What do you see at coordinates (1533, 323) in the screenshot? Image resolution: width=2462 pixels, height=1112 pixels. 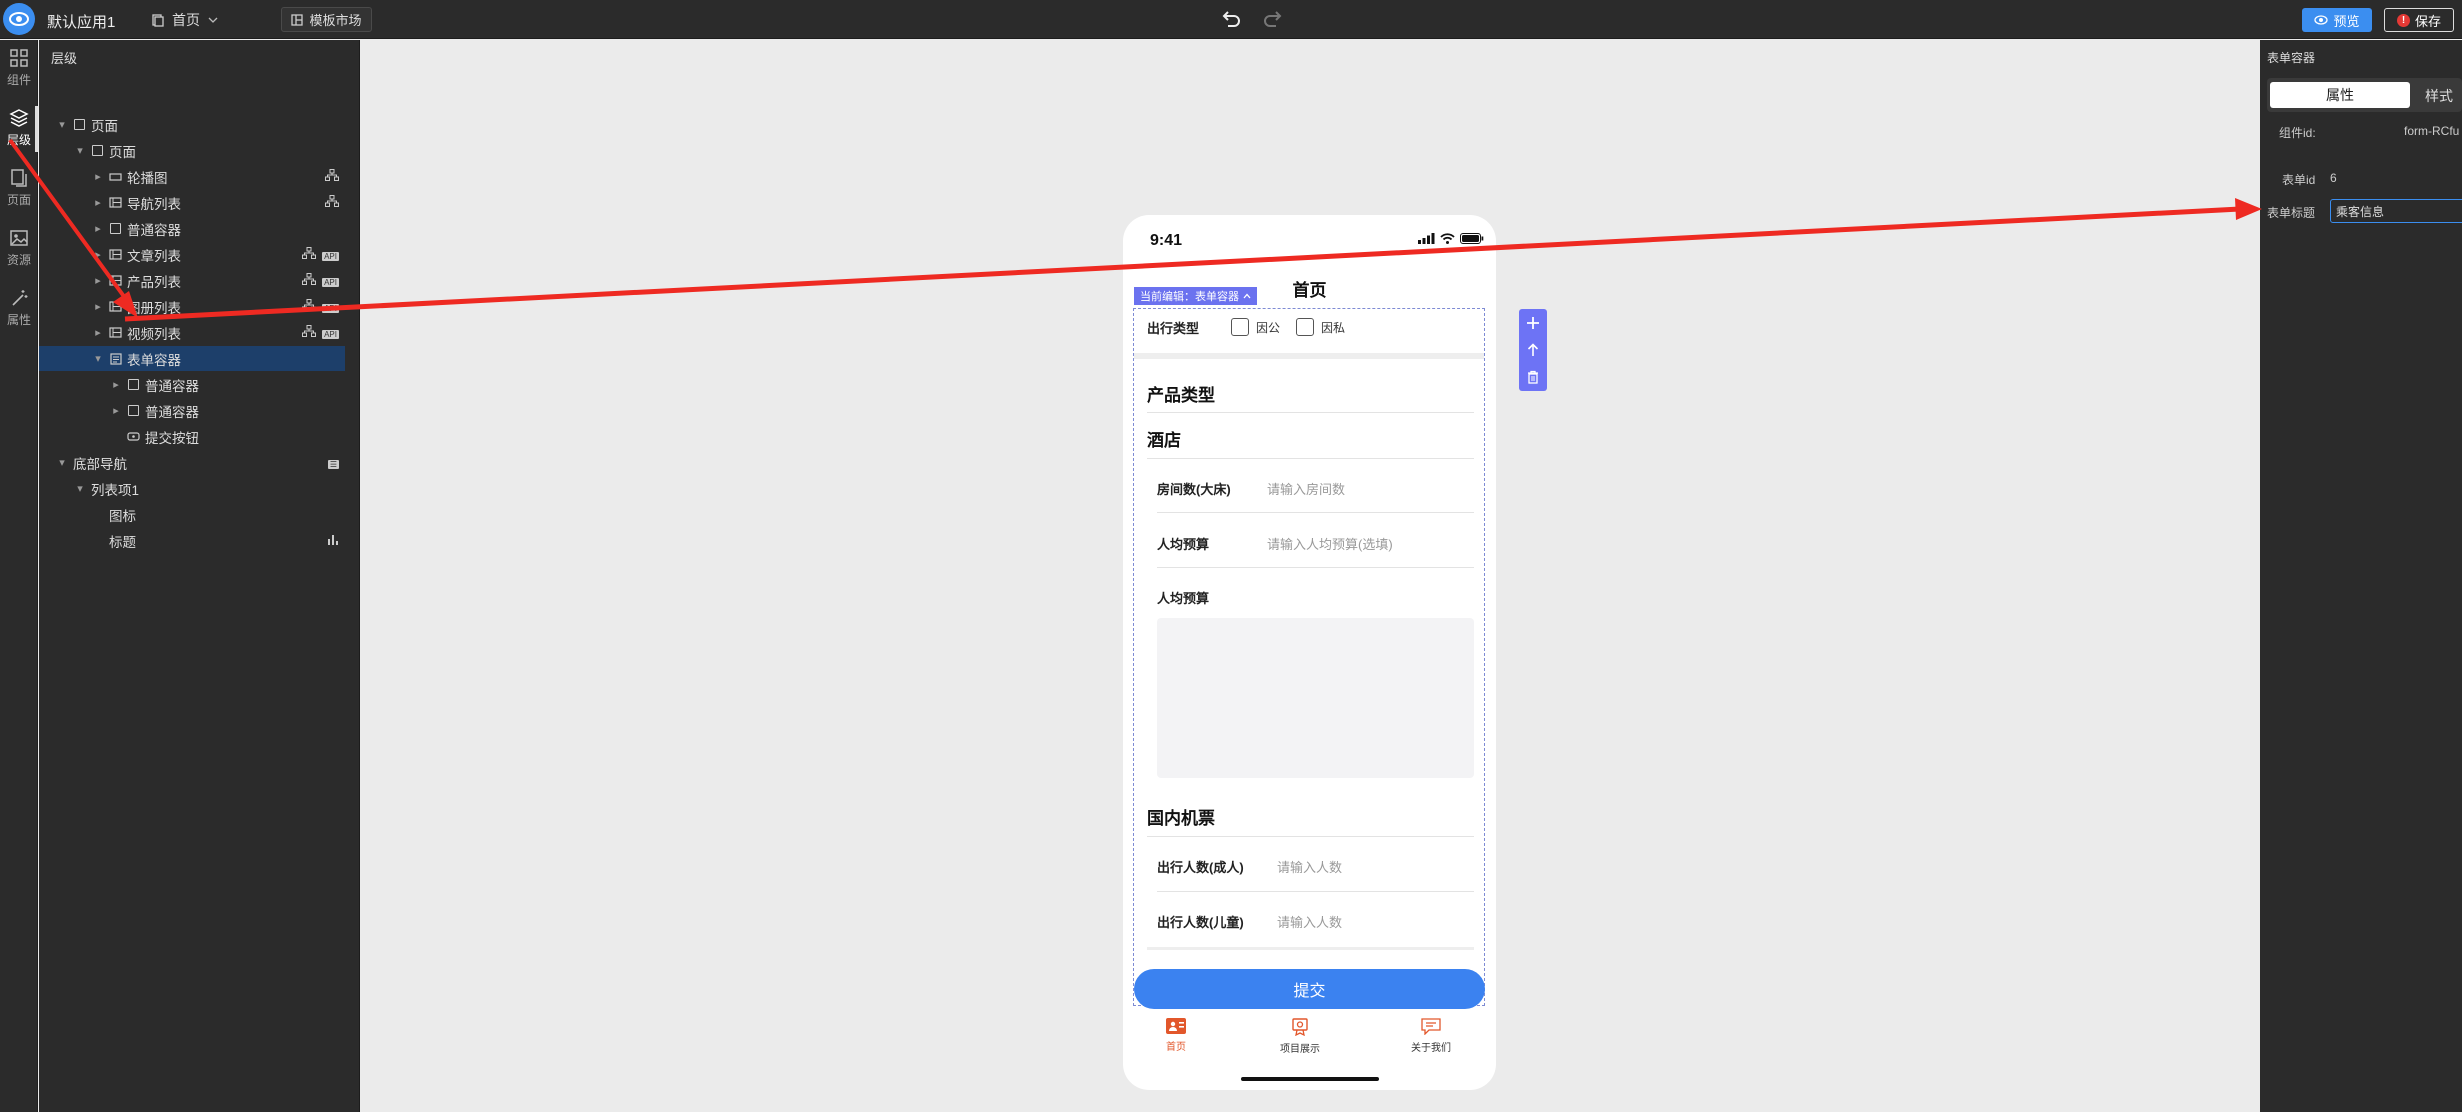 I see `add-icon` at bounding box center [1533, 323].